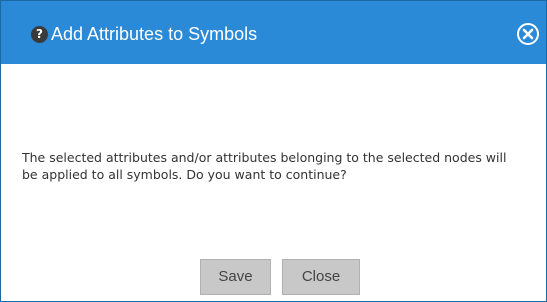 The width and height of the screenshot is (547, 302). I want to click on close-icon, so click(528, 34).